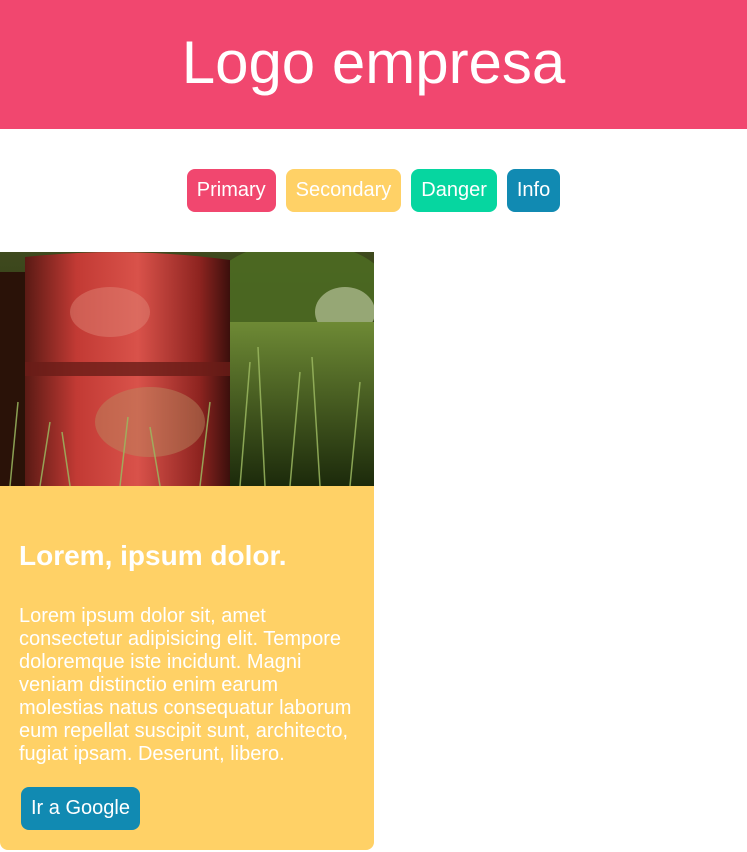 The height and width of the screenshot is (852, 747). Describe the element at coordinates (454, 190) in the screenshot. I see `danger-button: Danger` at that location.